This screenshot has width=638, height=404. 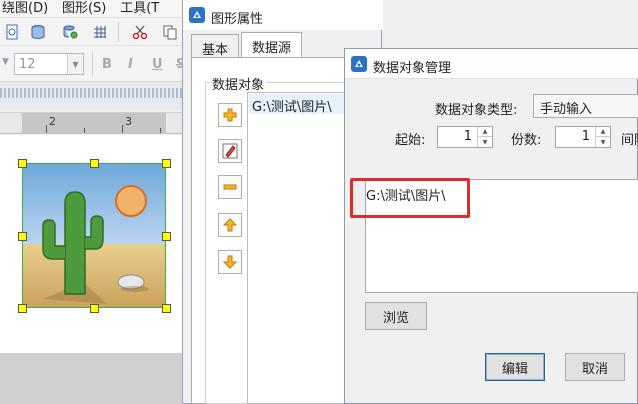 I want to click on resize-handle-sw, so click(x=22, y=308).